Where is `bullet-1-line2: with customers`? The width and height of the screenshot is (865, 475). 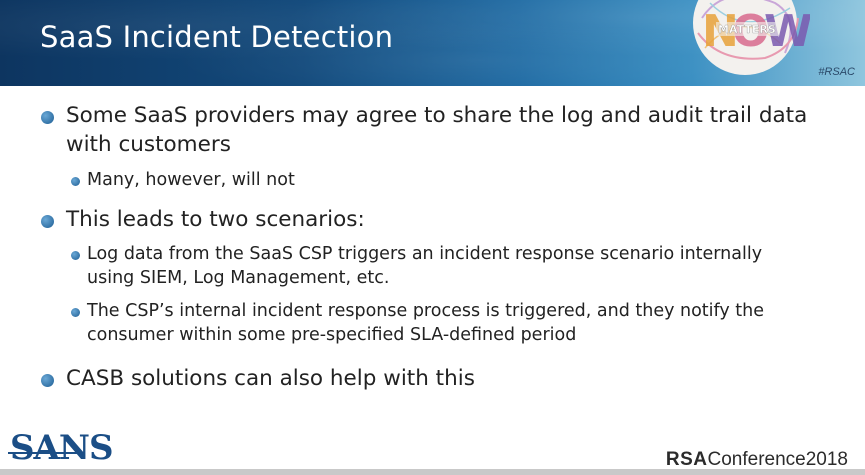
bullet-1-line2: with customers is located at coordinates (148, 144).